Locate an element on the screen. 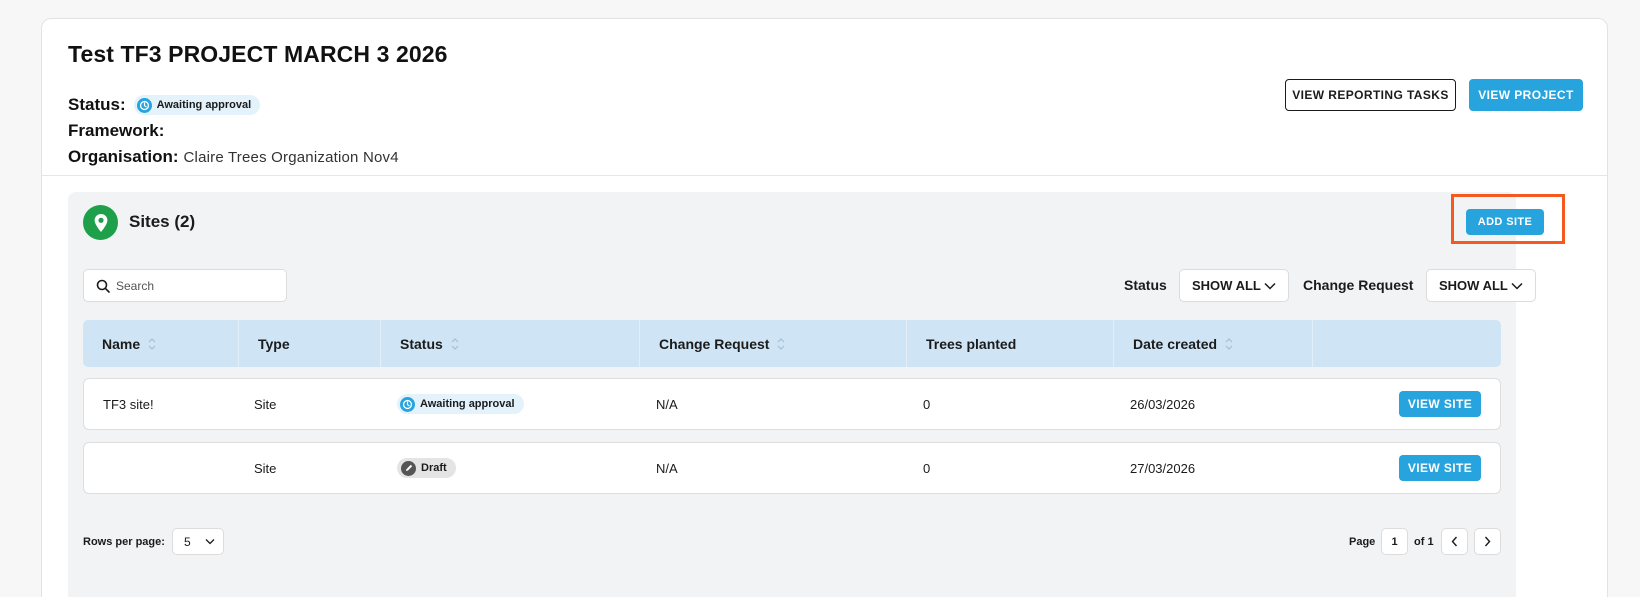 The image size is (1640, 597). search-input is located at coordinates (196, 285).